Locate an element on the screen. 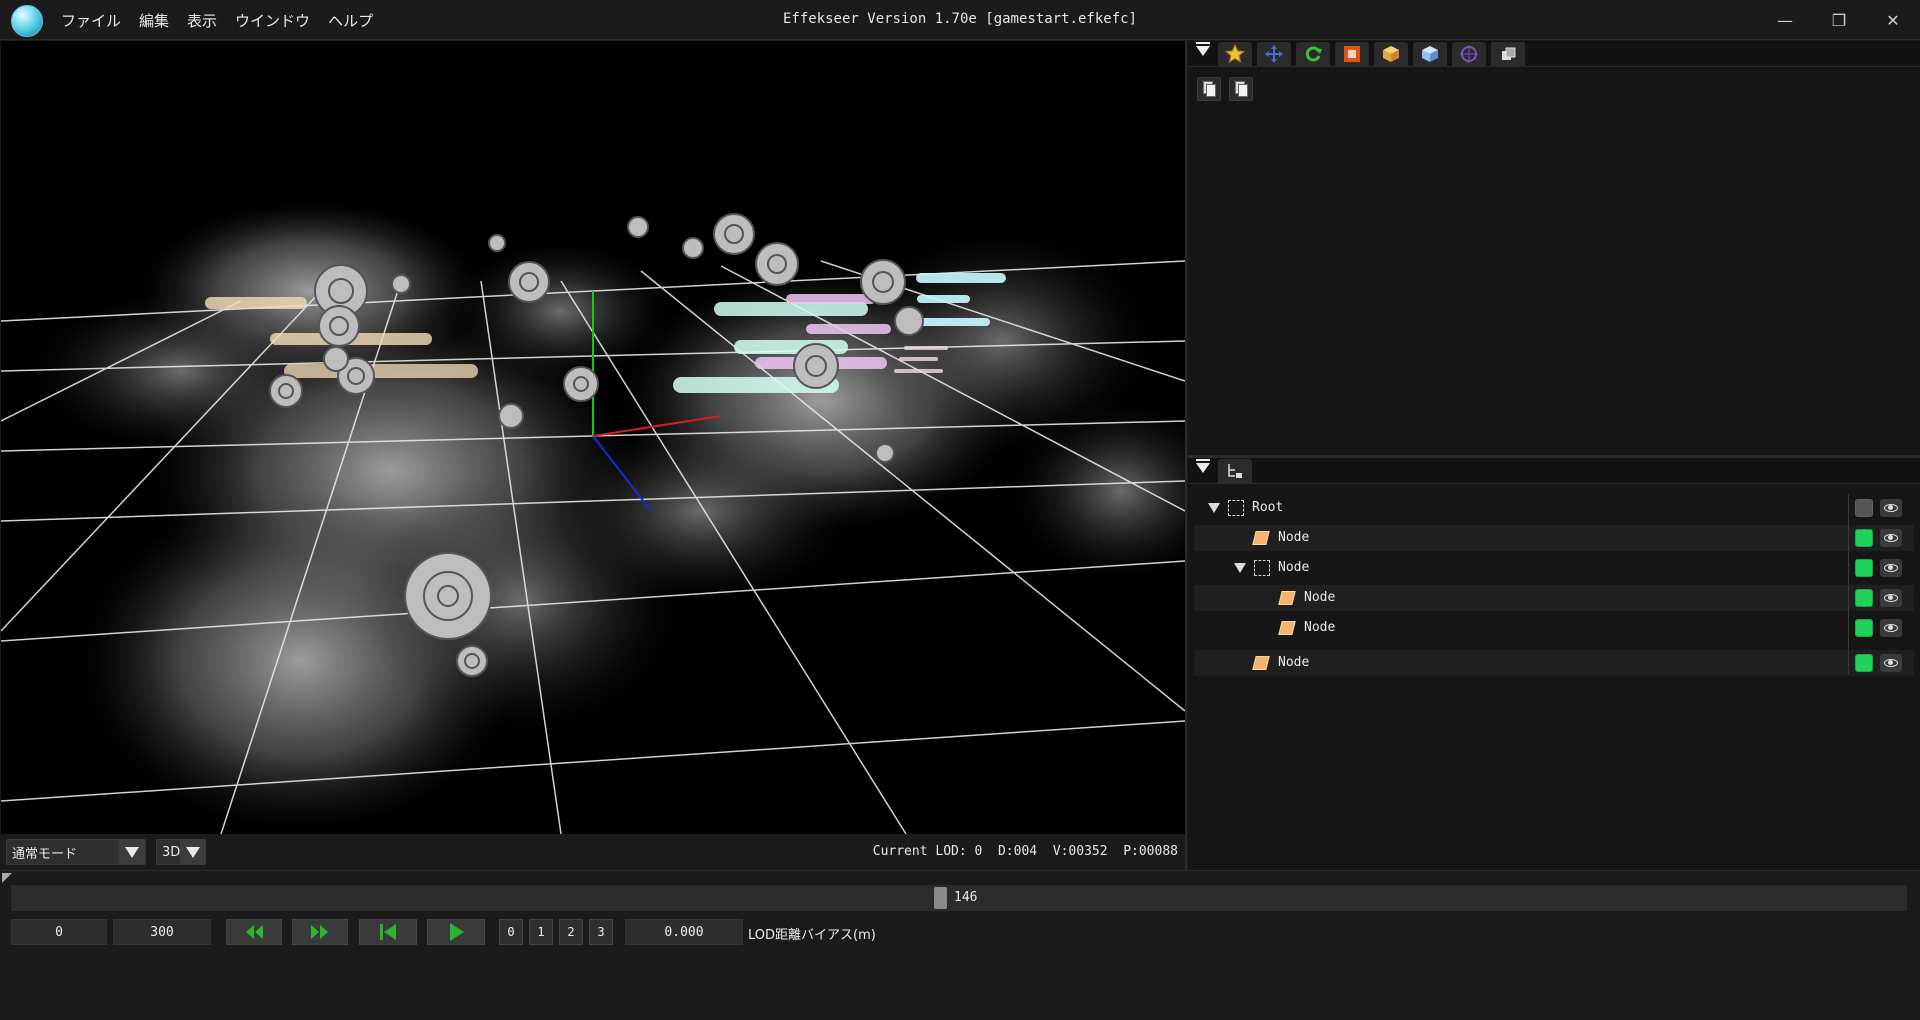 Image resolution: width=1920 pixels, height=1020 pixels. back-to-start-button is located at coordinates (388, 932).